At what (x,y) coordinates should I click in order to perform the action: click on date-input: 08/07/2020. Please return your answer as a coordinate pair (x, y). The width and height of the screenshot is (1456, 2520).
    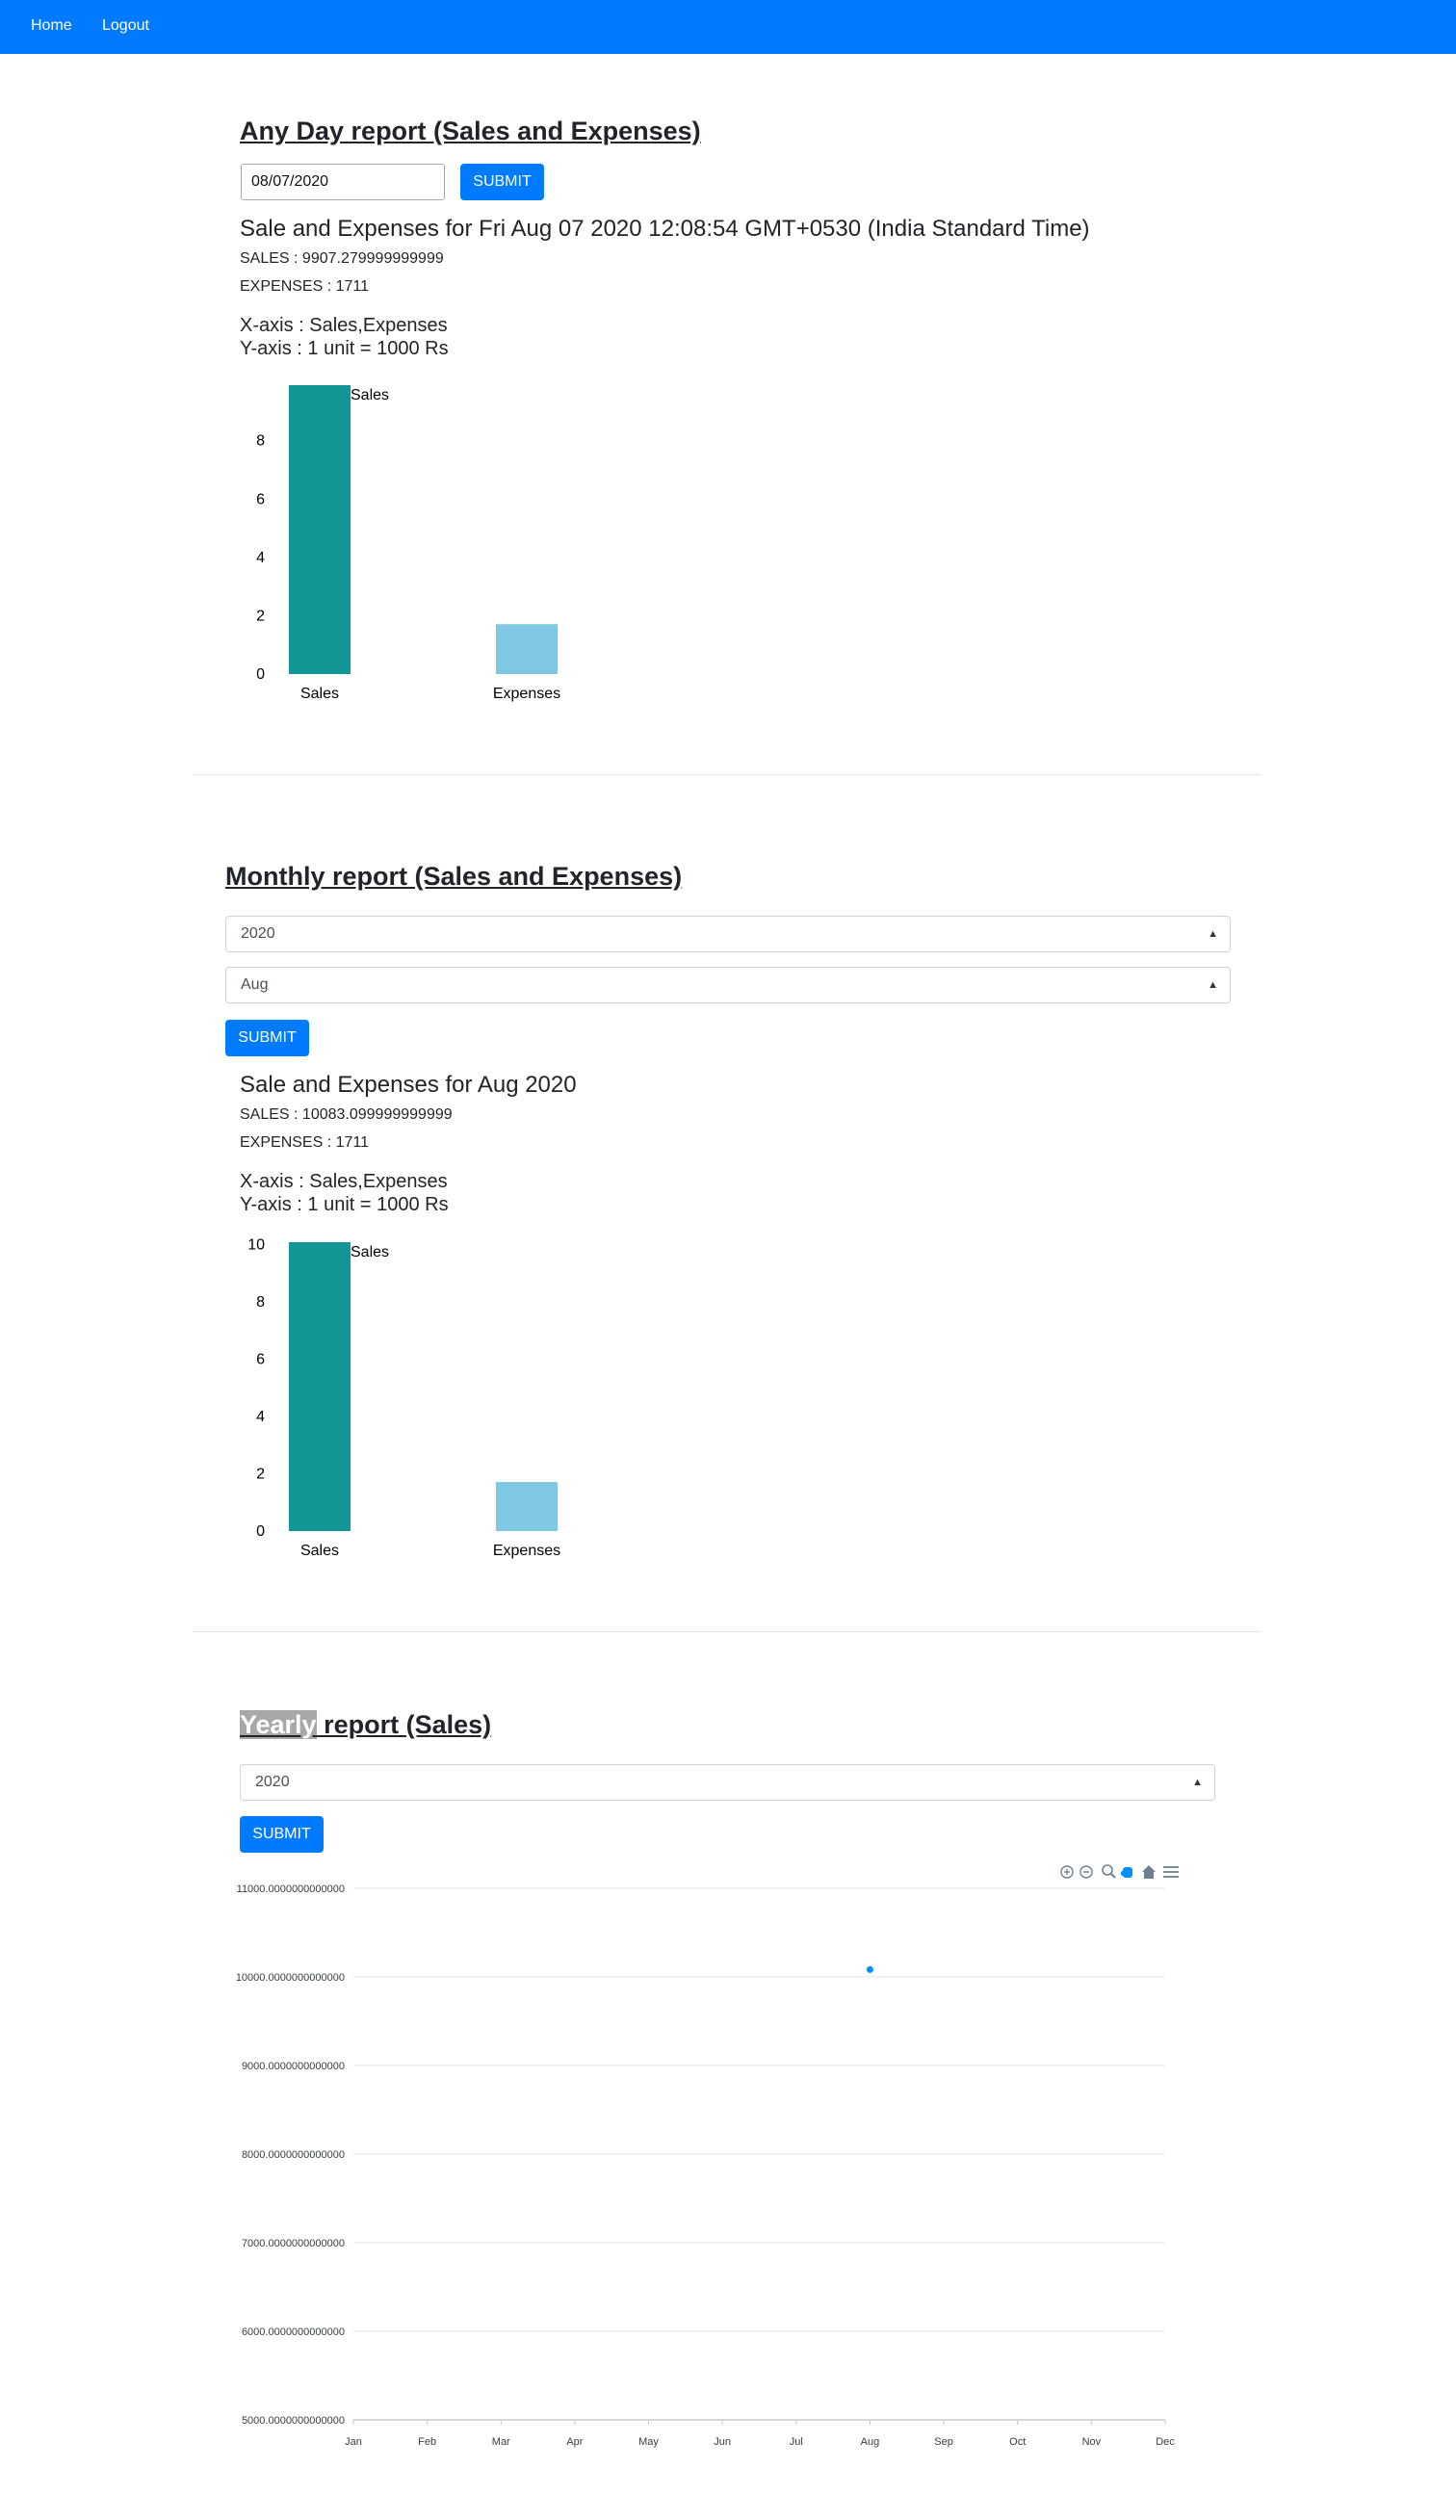
    Looking at the image, I should click on (343, 182).